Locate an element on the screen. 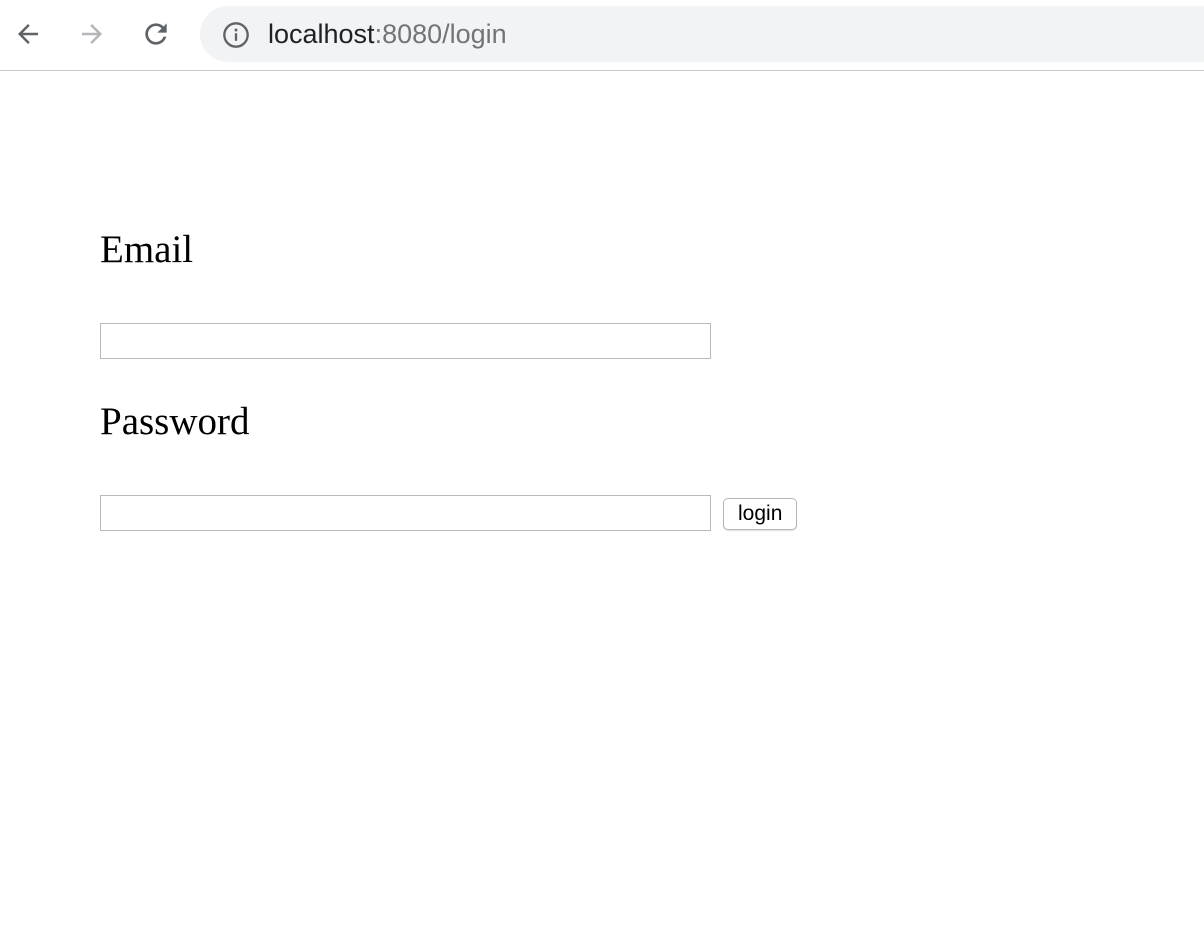 The height and width of the screenshot is (934, 1204). reload-icon is located at coordinates (156, 34).